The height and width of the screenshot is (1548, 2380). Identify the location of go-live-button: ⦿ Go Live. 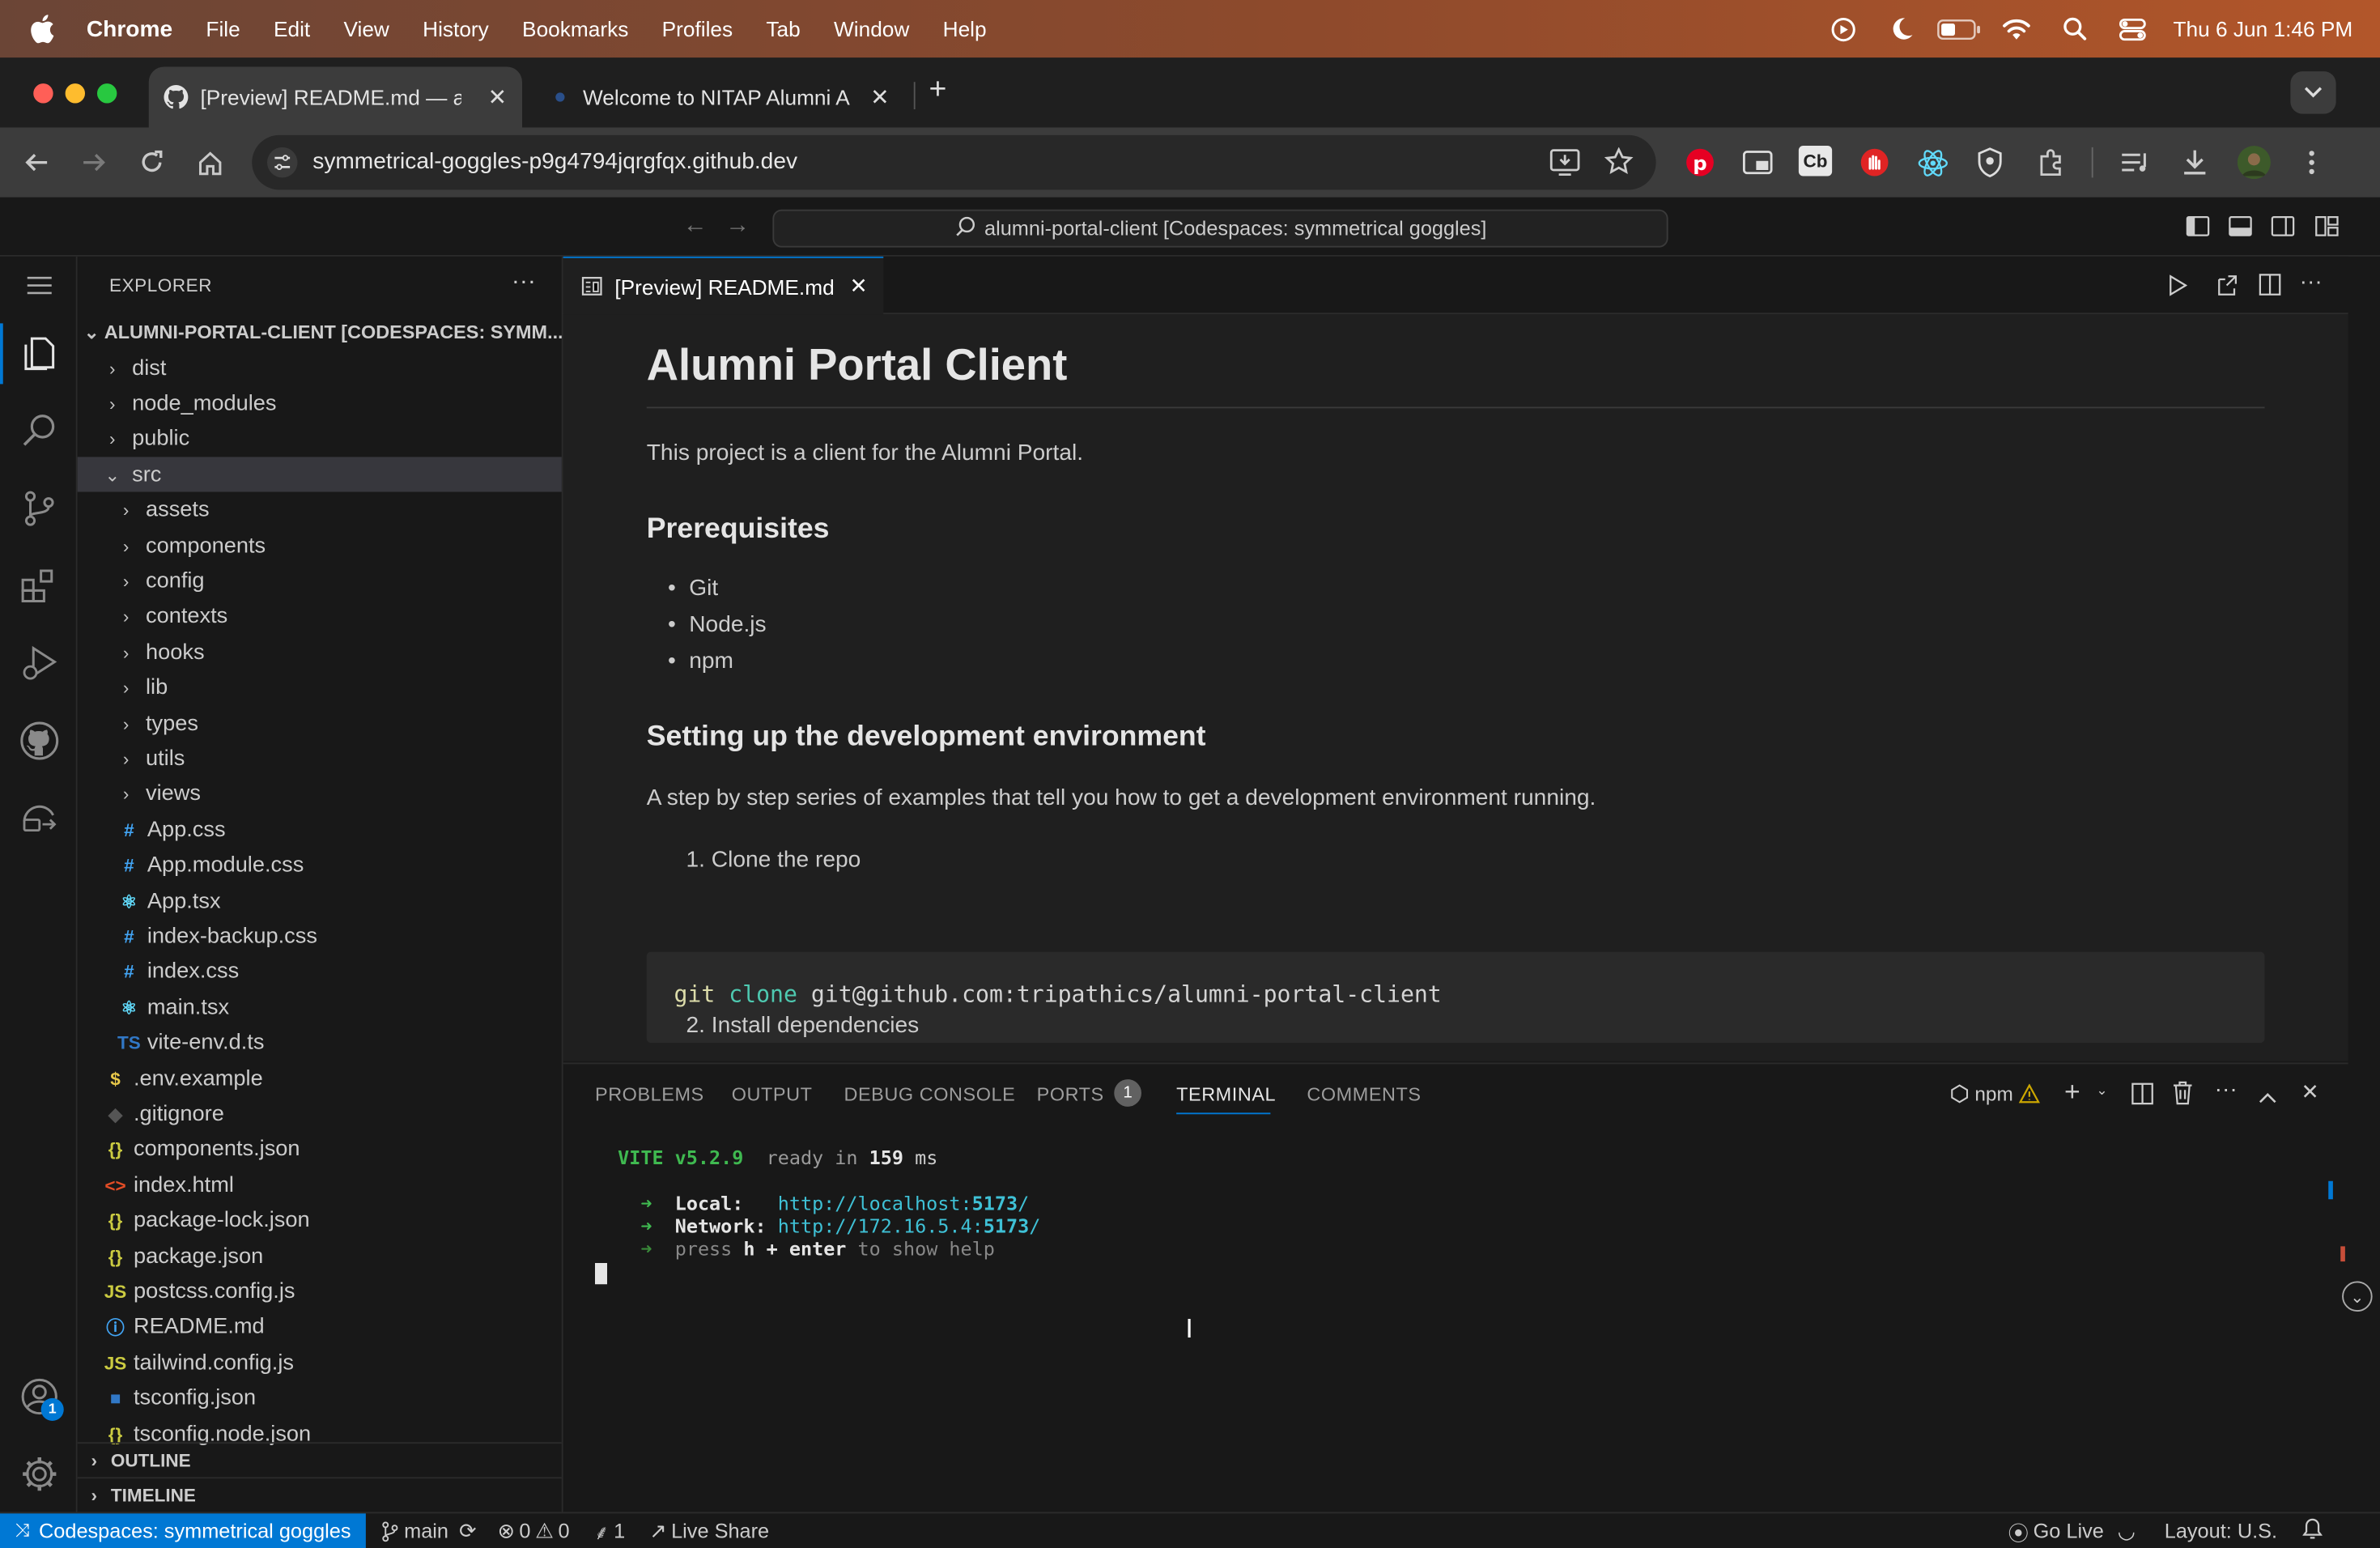
(2056, 1531).